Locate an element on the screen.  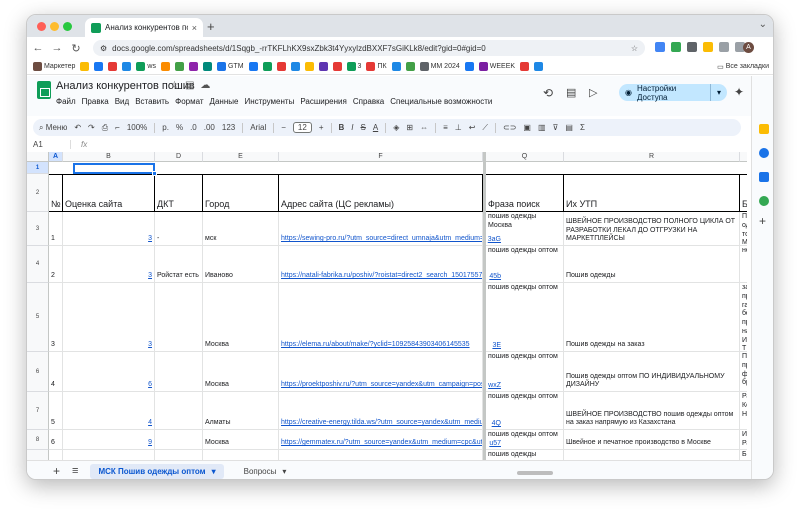
cell-bullets: нет is located at coordinates (743, 264).